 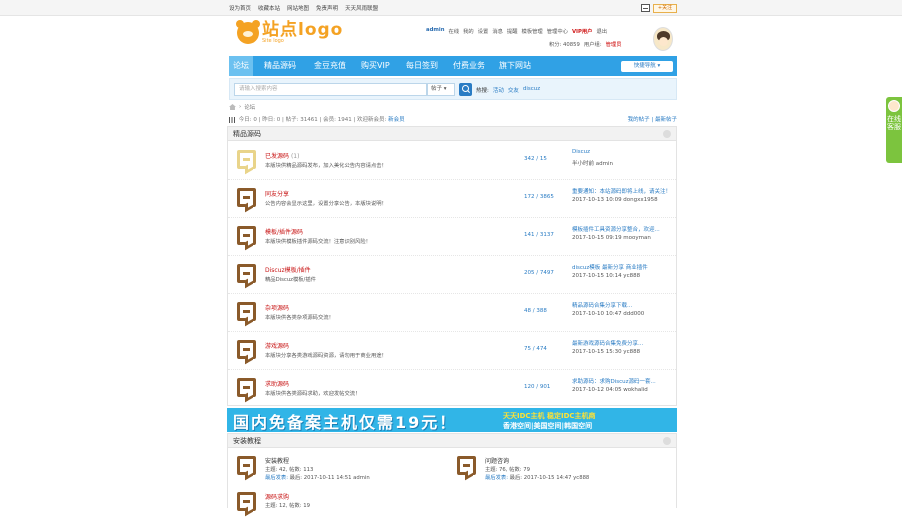 I want to click on nav-checkin: 每日签到, so click(x=422, y=66).